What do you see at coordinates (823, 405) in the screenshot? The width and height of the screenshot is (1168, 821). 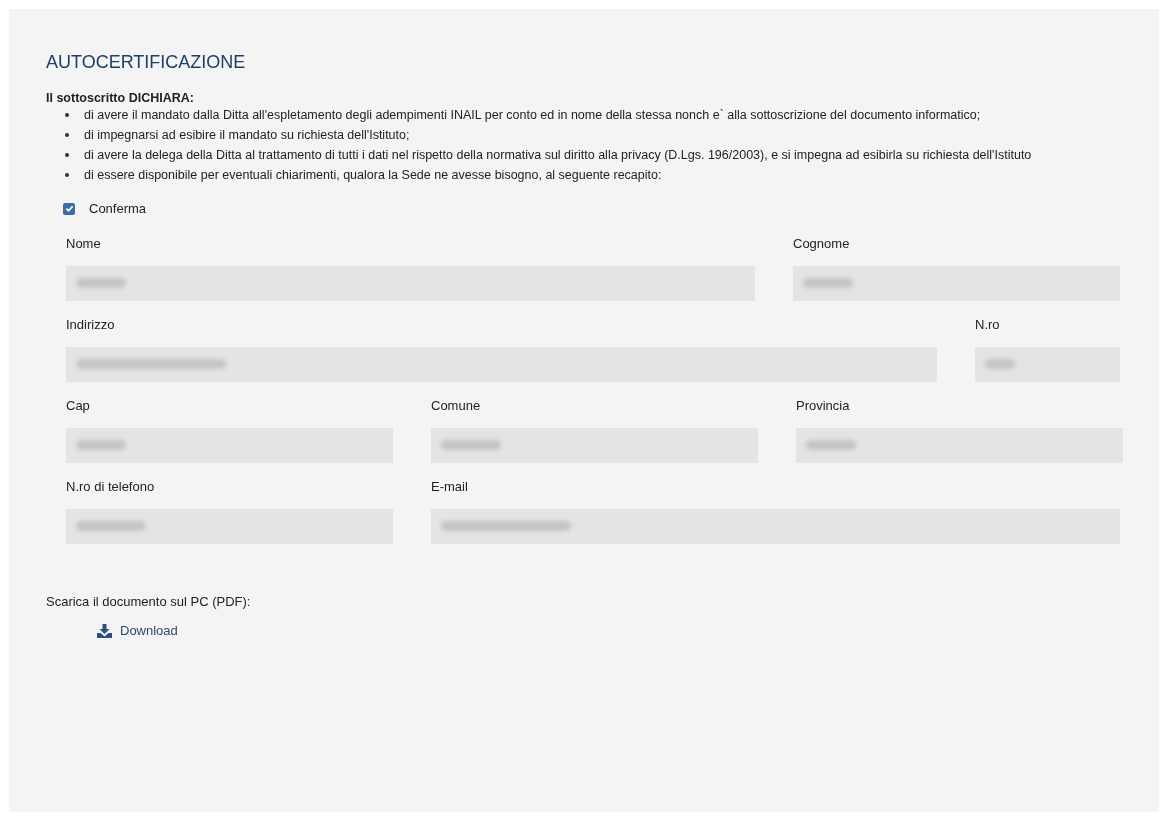 I see `field-label: Provincia` at bounding box center [823, 405].